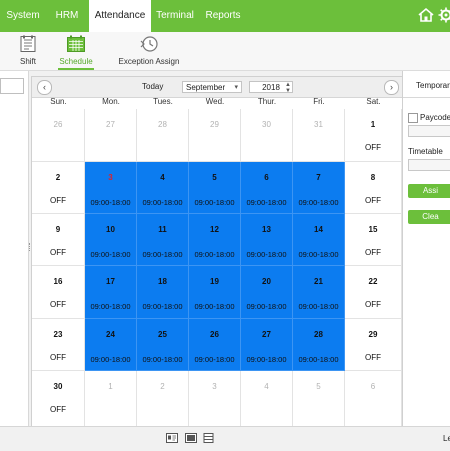 The height and width of the screenshot is (451, 450). What do you see at coordinates (152, 86) in the screenshot?
I see `today-button: Today` at bounding box center [152, 86].